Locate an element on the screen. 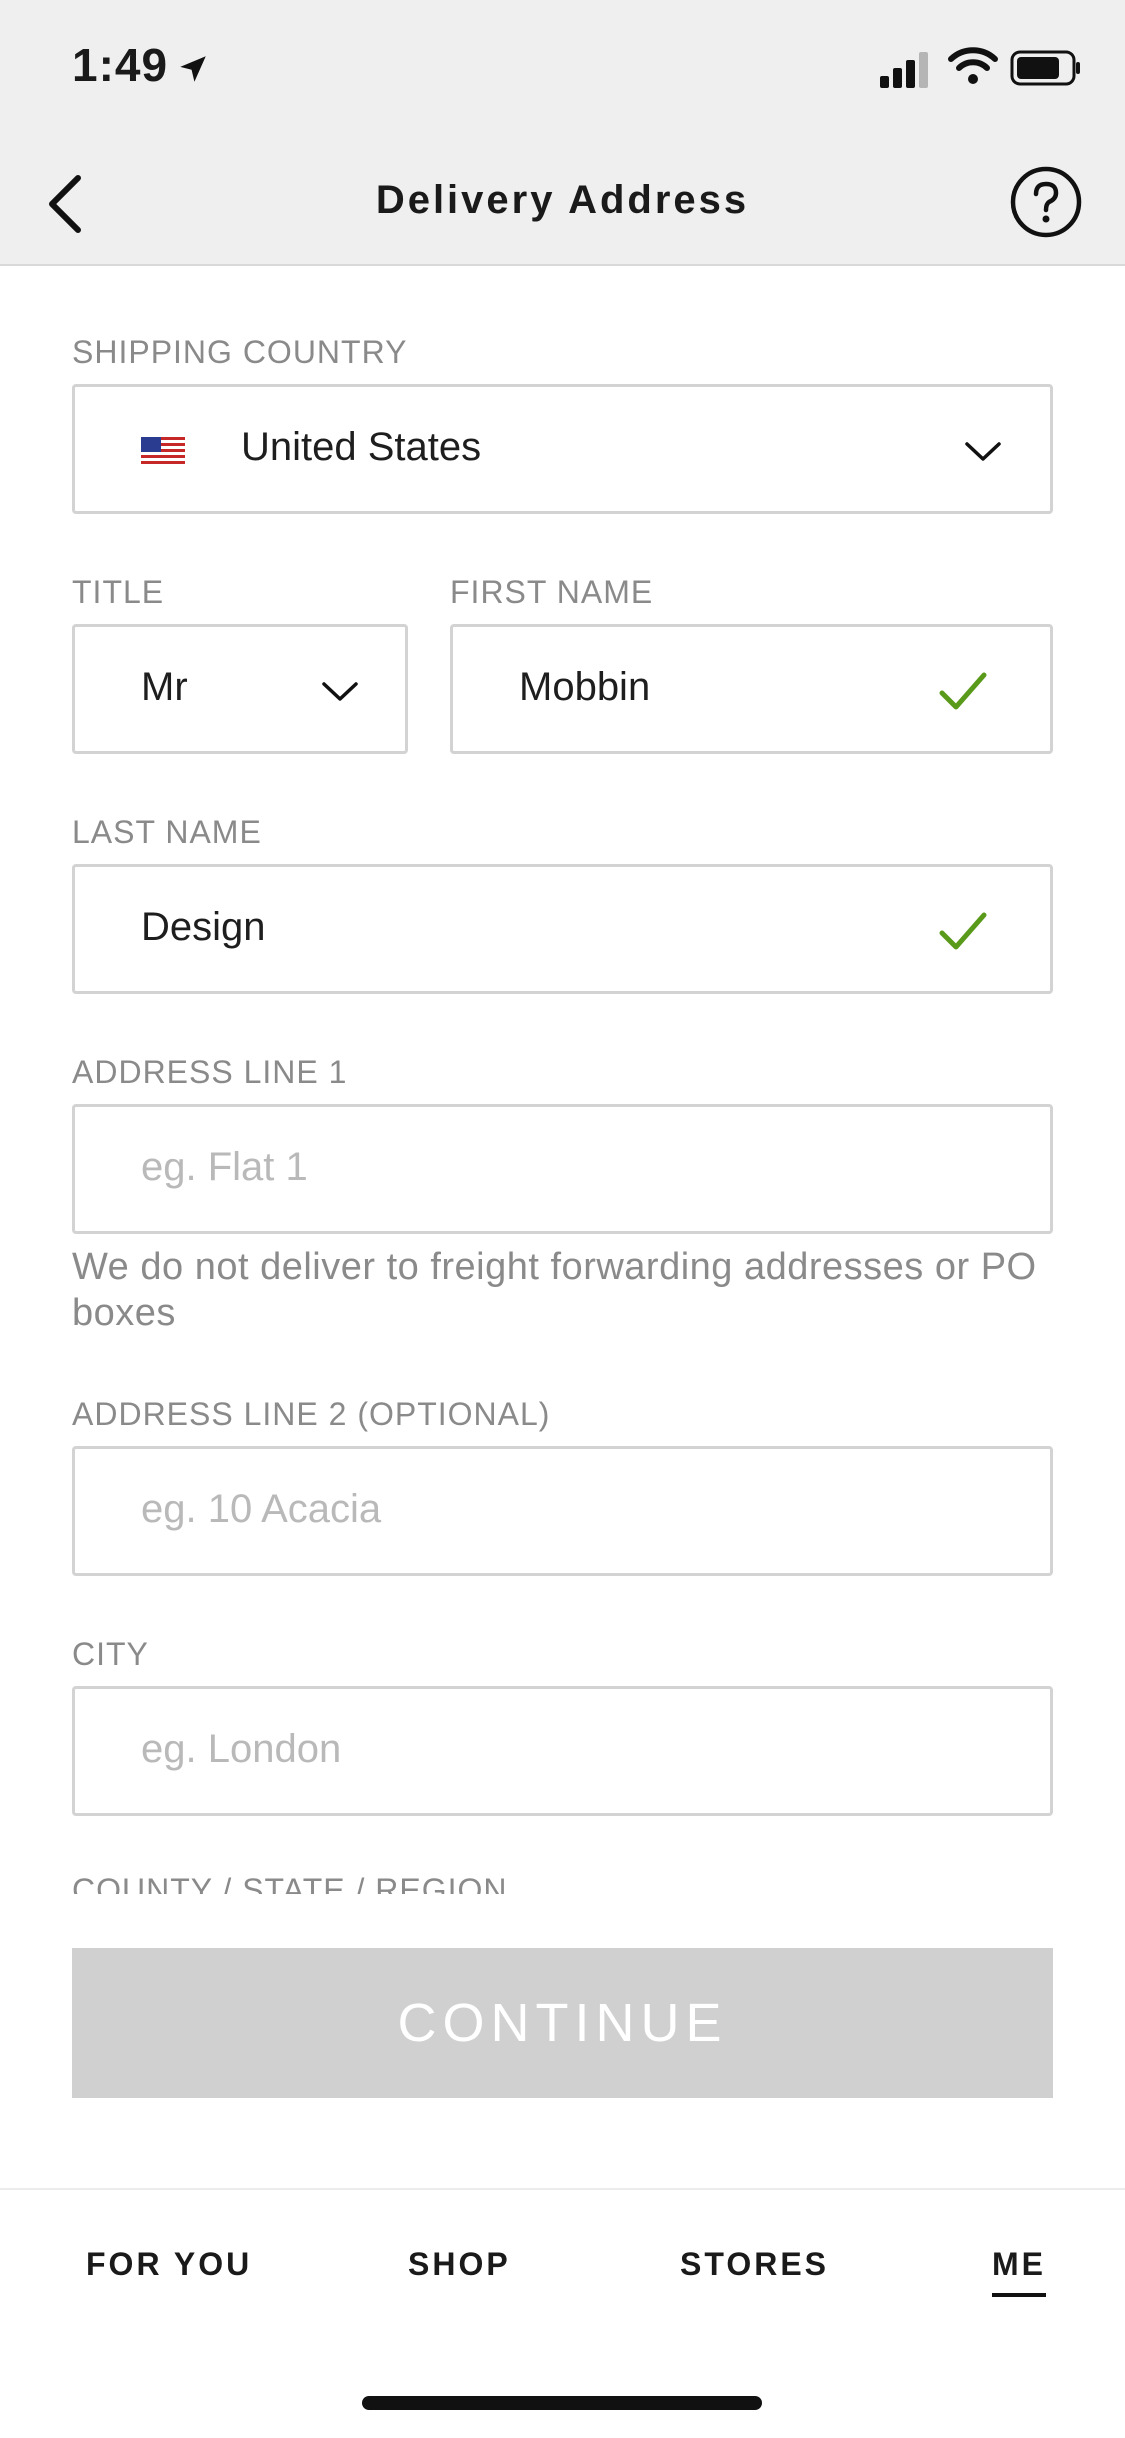 This screenshot has height=2438, width=1125. last-name-value: Design is located at coordinates (203, 927).